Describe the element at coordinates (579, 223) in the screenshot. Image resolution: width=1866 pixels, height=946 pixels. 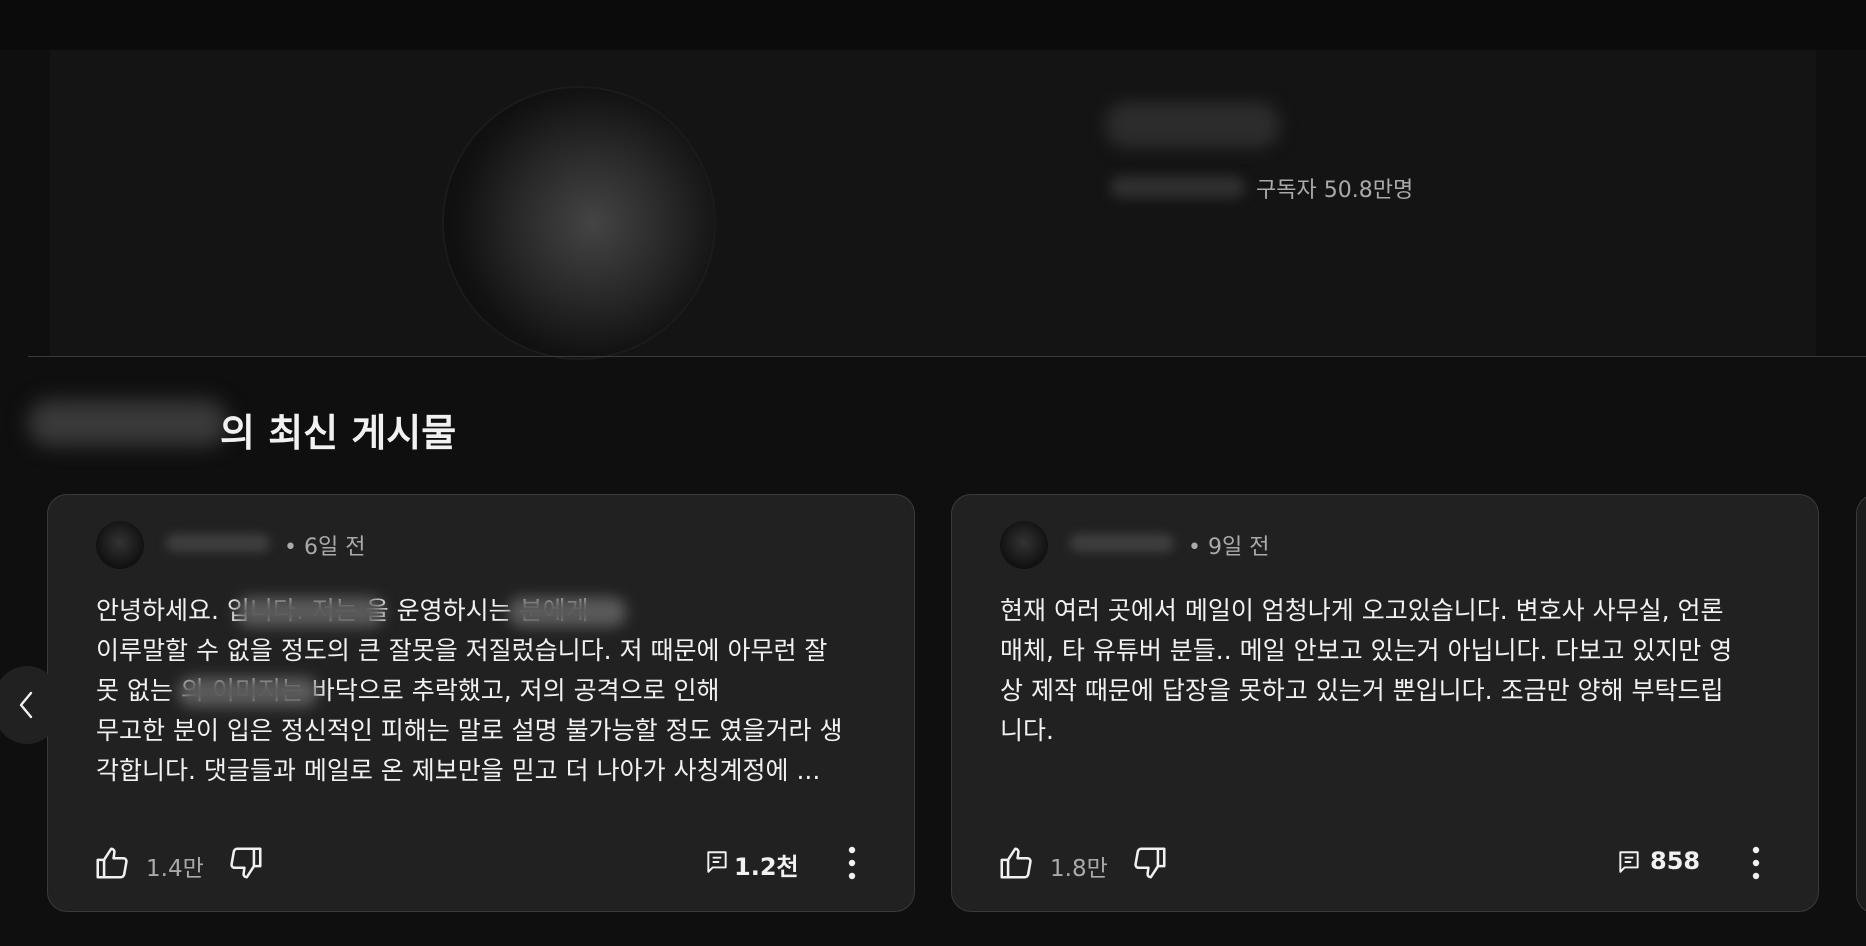
I see `channel-avatar` at that location.